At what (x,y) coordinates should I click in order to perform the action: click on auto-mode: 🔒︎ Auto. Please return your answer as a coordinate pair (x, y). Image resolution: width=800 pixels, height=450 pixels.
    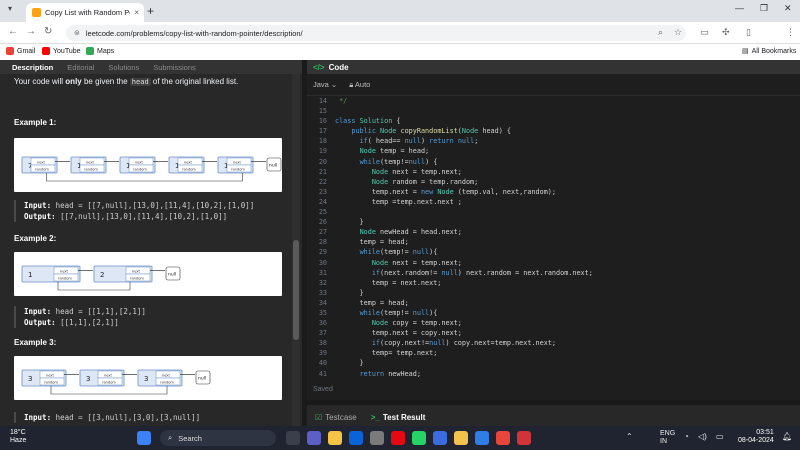
    Looking at the image, I should click on (359, 85).